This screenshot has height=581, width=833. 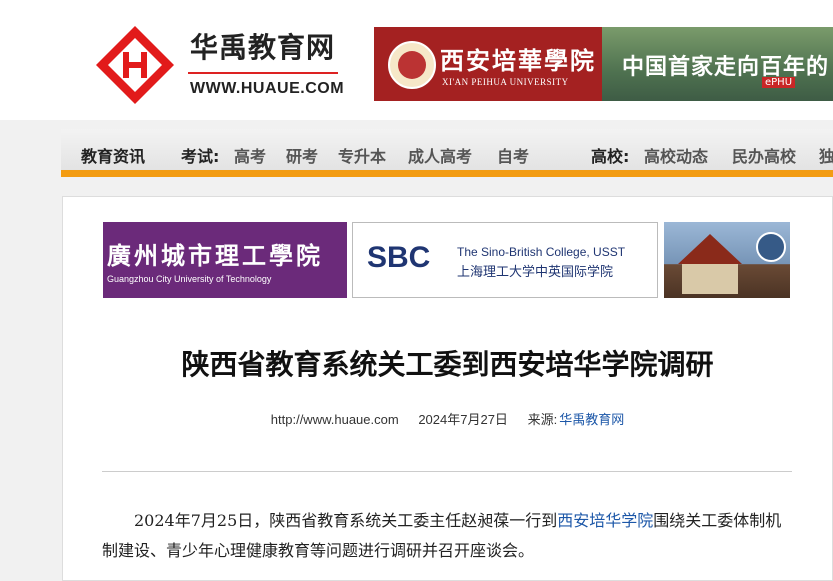 What do you see at coordinates (412, 65) in the screenshot?
I see `peihua-seal-icon` at bounding box center [412, 65].